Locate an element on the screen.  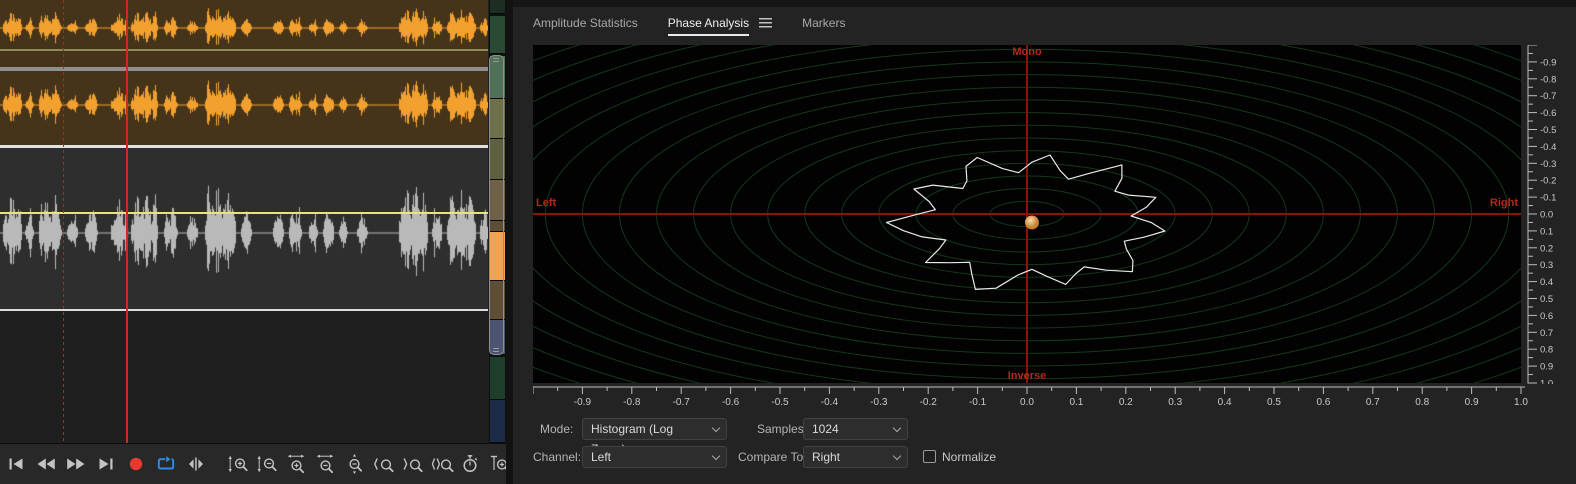
skip-to-start-icon is located at coordinates (16, 464).